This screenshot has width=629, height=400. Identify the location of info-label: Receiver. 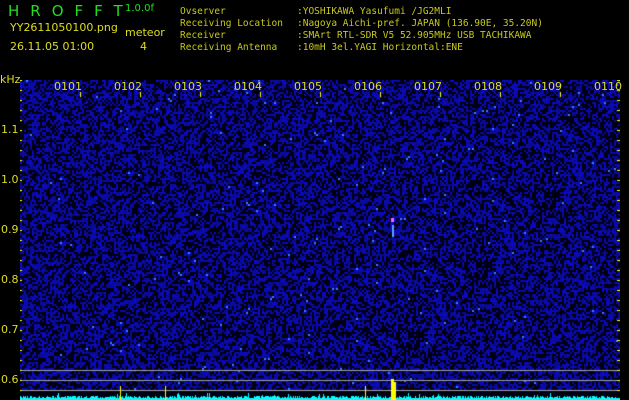
(203, 35).